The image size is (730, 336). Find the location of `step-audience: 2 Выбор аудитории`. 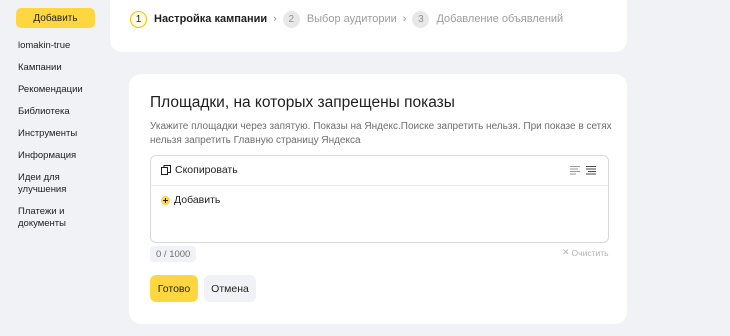

step-audience: 2 Выбор аудитории is located at coordinates (339, 19).